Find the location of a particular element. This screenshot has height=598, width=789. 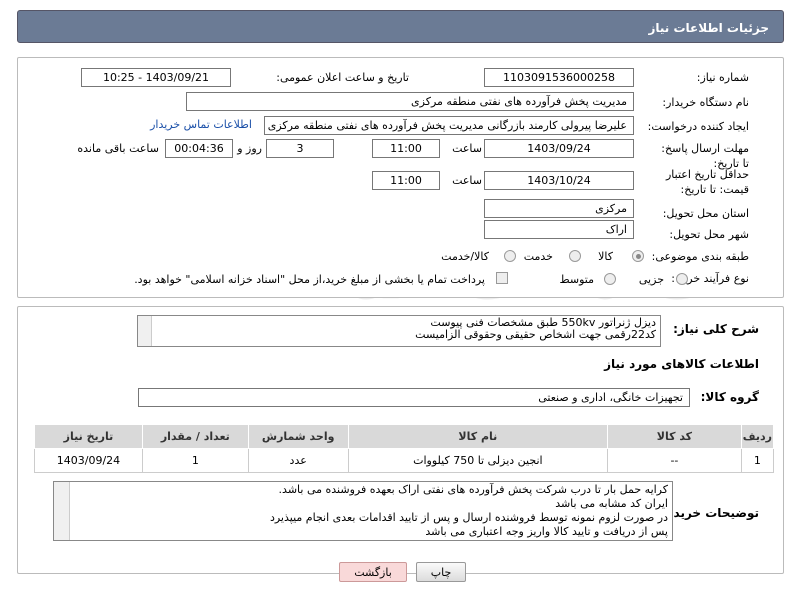

buyer-org-field: مدیریت پخش فرآورده های نفتی منطقه مرکزی is located at coordinates (410, 101).